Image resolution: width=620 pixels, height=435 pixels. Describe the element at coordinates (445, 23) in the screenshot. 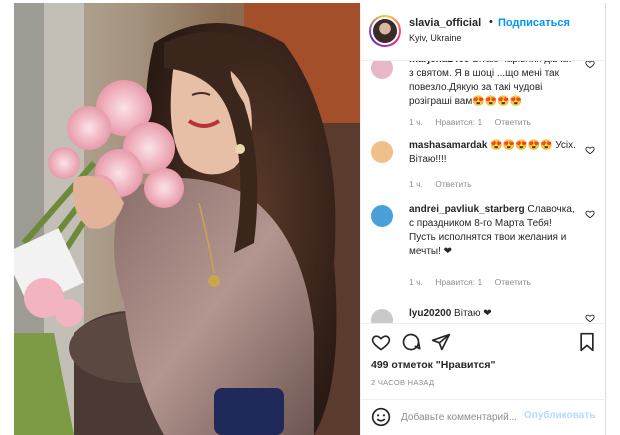

I see `author-username: slavia_official` at that location.